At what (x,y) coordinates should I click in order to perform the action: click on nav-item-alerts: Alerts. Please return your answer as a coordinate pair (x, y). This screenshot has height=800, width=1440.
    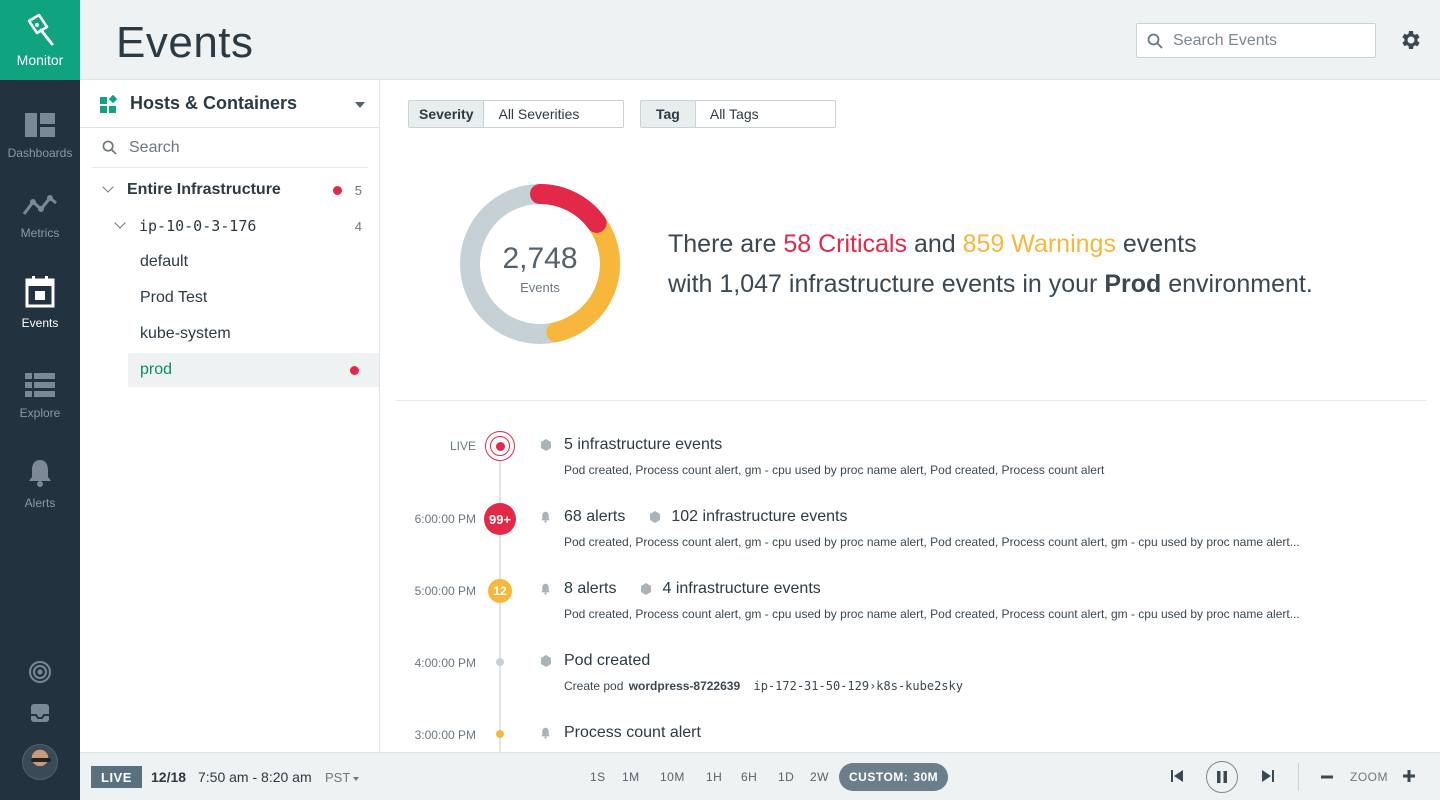
    Looking at the image, I should click on (40, 484).